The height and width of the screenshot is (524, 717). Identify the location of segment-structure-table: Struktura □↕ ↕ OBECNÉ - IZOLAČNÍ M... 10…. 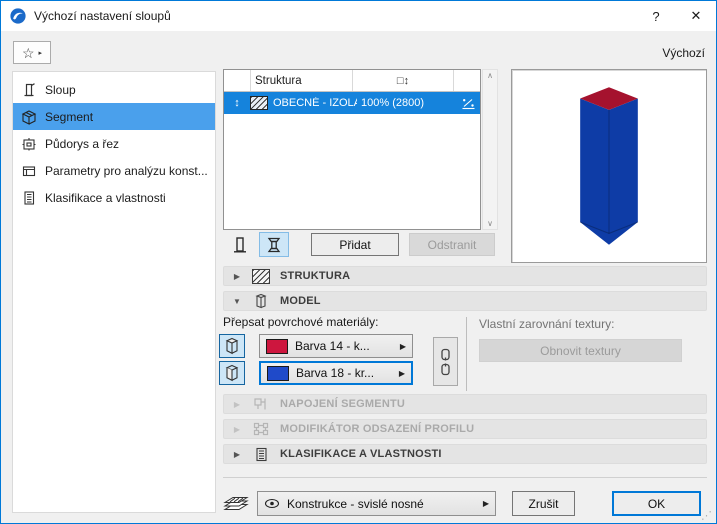
(352, 149).